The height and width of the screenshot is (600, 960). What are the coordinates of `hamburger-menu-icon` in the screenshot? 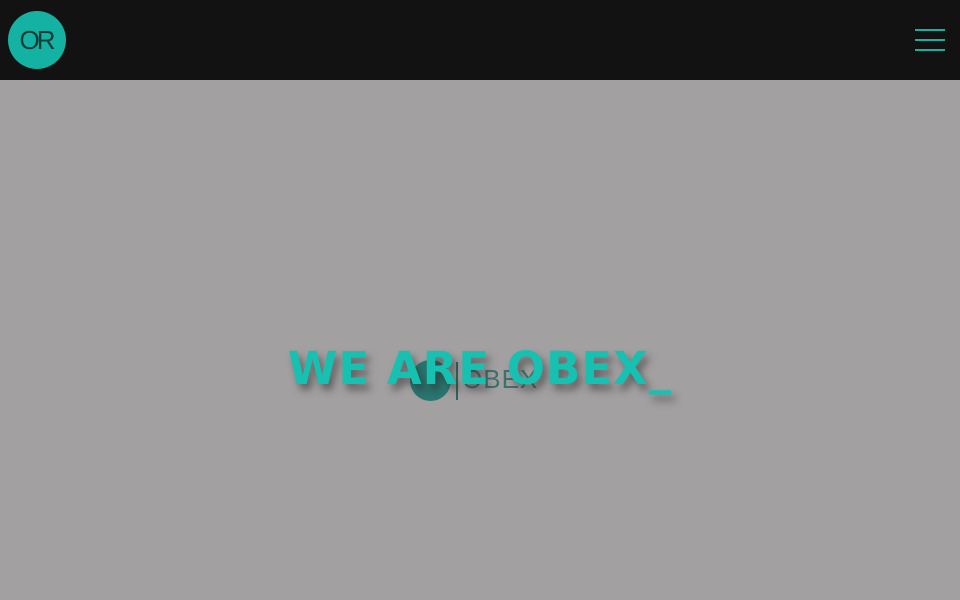 It's located at (930, 40).